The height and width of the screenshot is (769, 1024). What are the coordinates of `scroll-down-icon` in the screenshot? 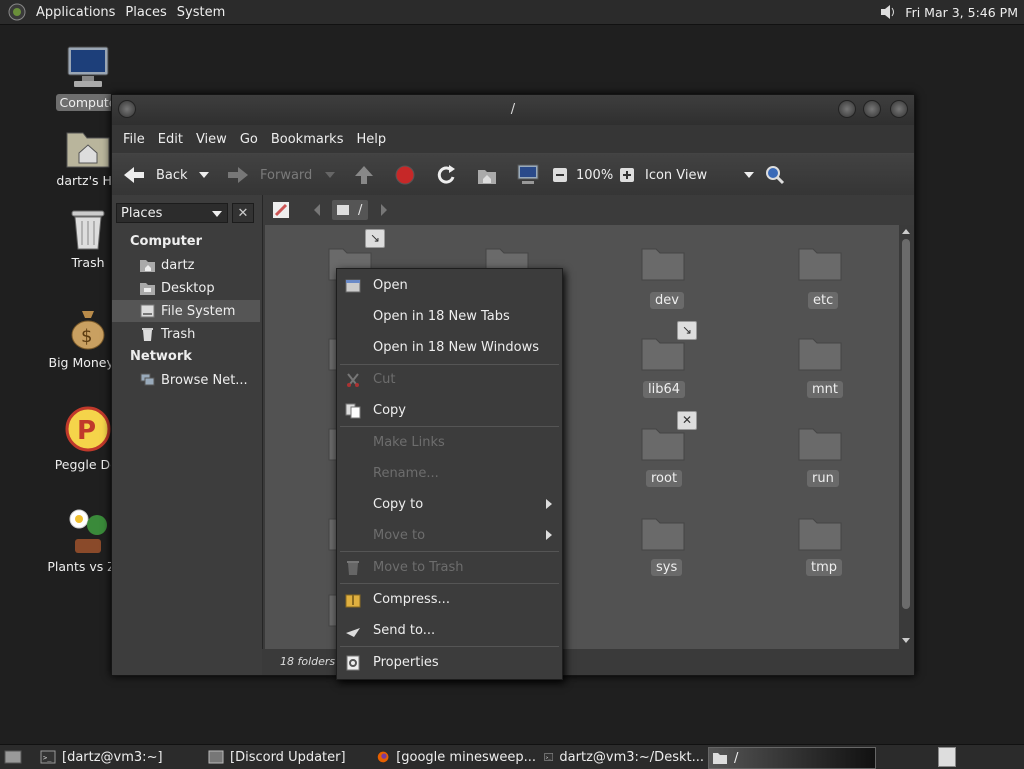 It's located at (906, 641).